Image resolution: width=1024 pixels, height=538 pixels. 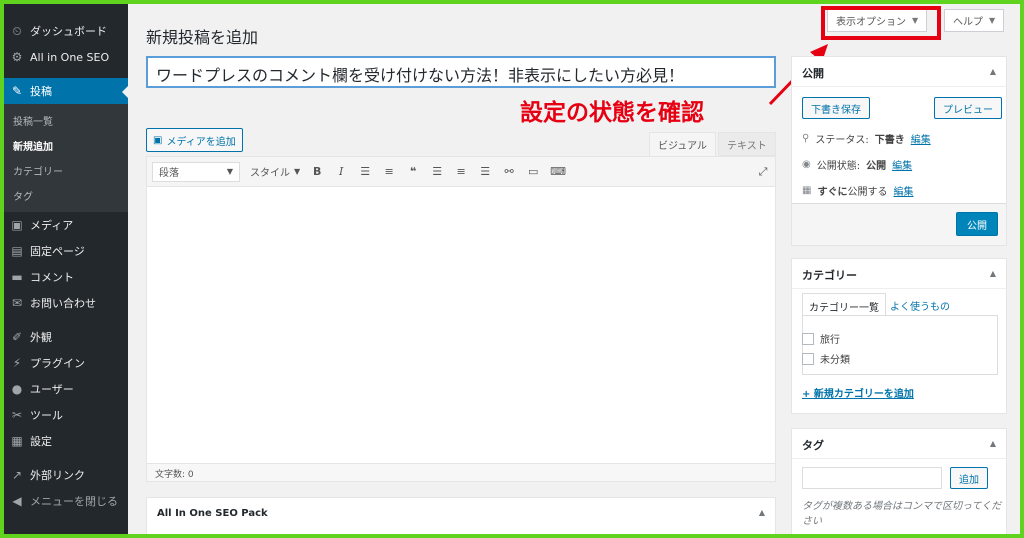 I want to click on tab-visual: ビジュアル, so click(x=682, y=144).